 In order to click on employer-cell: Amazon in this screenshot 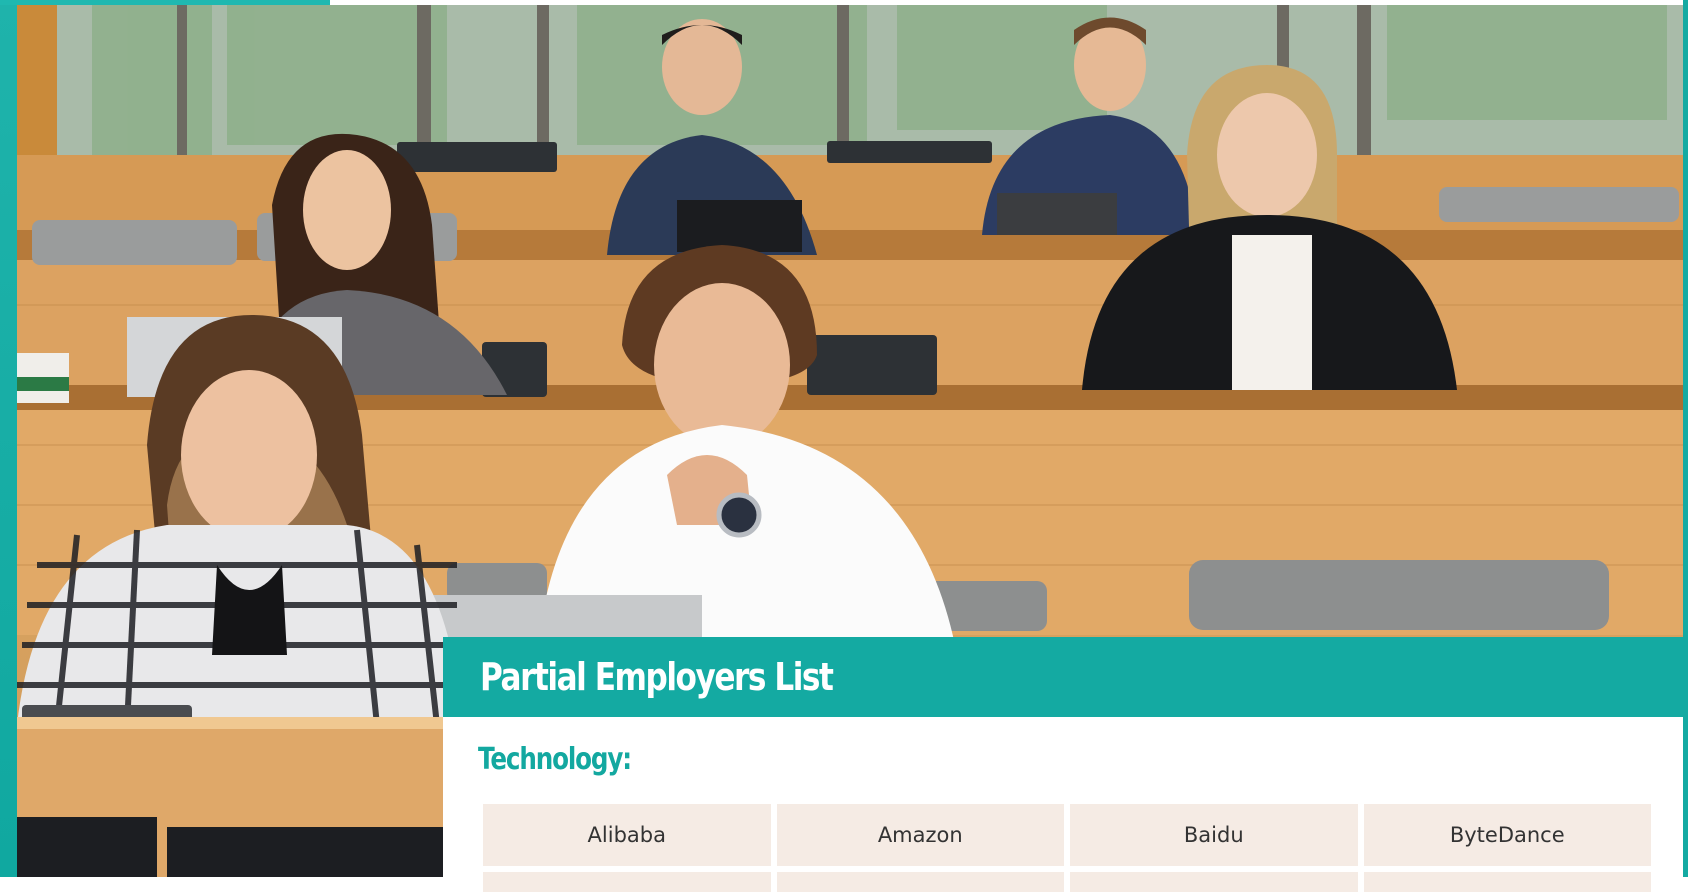, I will do `click(920, 835)`.